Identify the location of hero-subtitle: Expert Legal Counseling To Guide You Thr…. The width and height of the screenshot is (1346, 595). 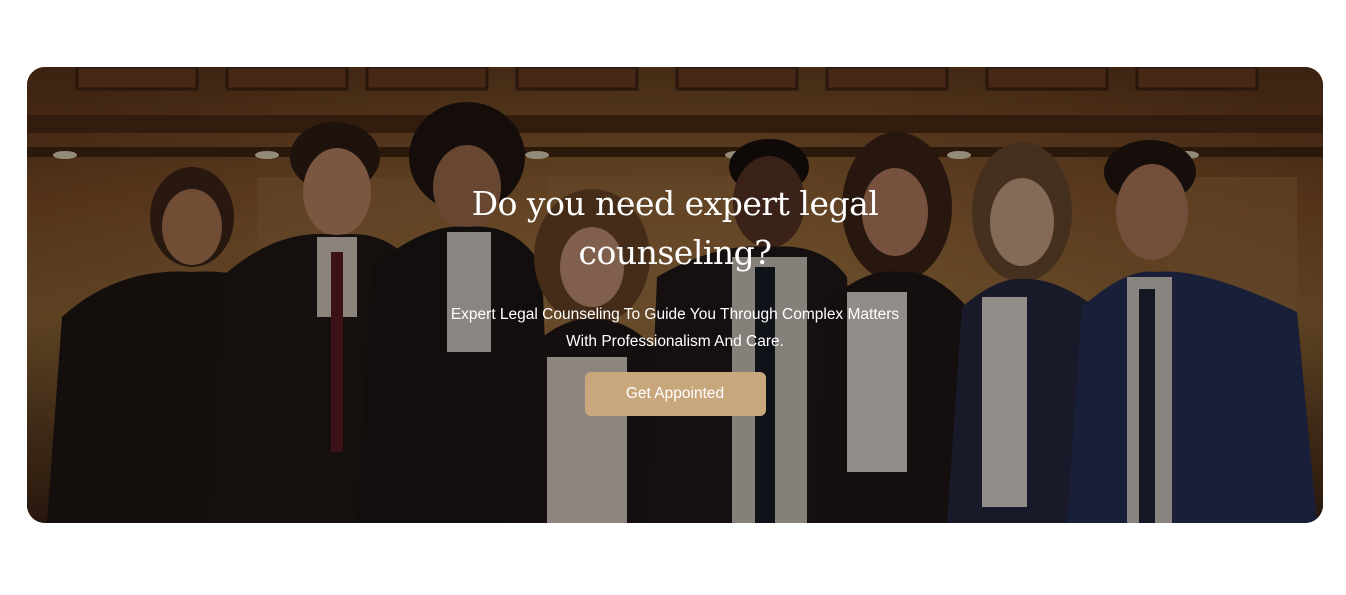
(675, 328).